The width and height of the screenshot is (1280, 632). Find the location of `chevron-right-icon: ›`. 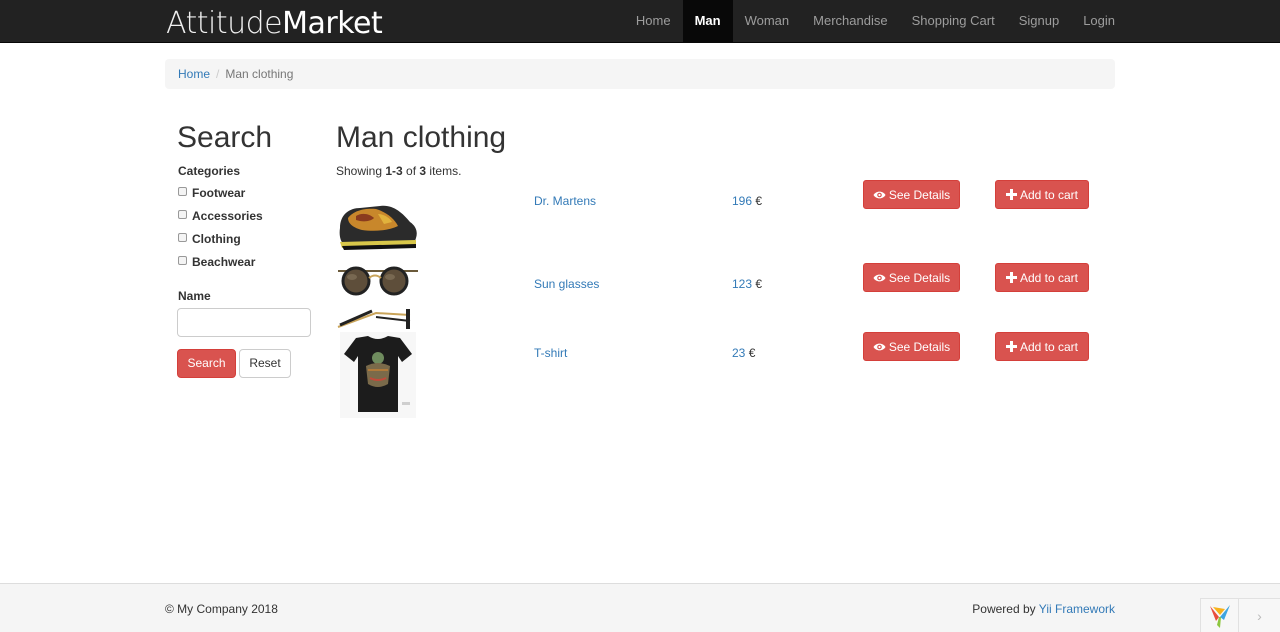

chevron-right-icon: › is located at coordinates (1259, 615).